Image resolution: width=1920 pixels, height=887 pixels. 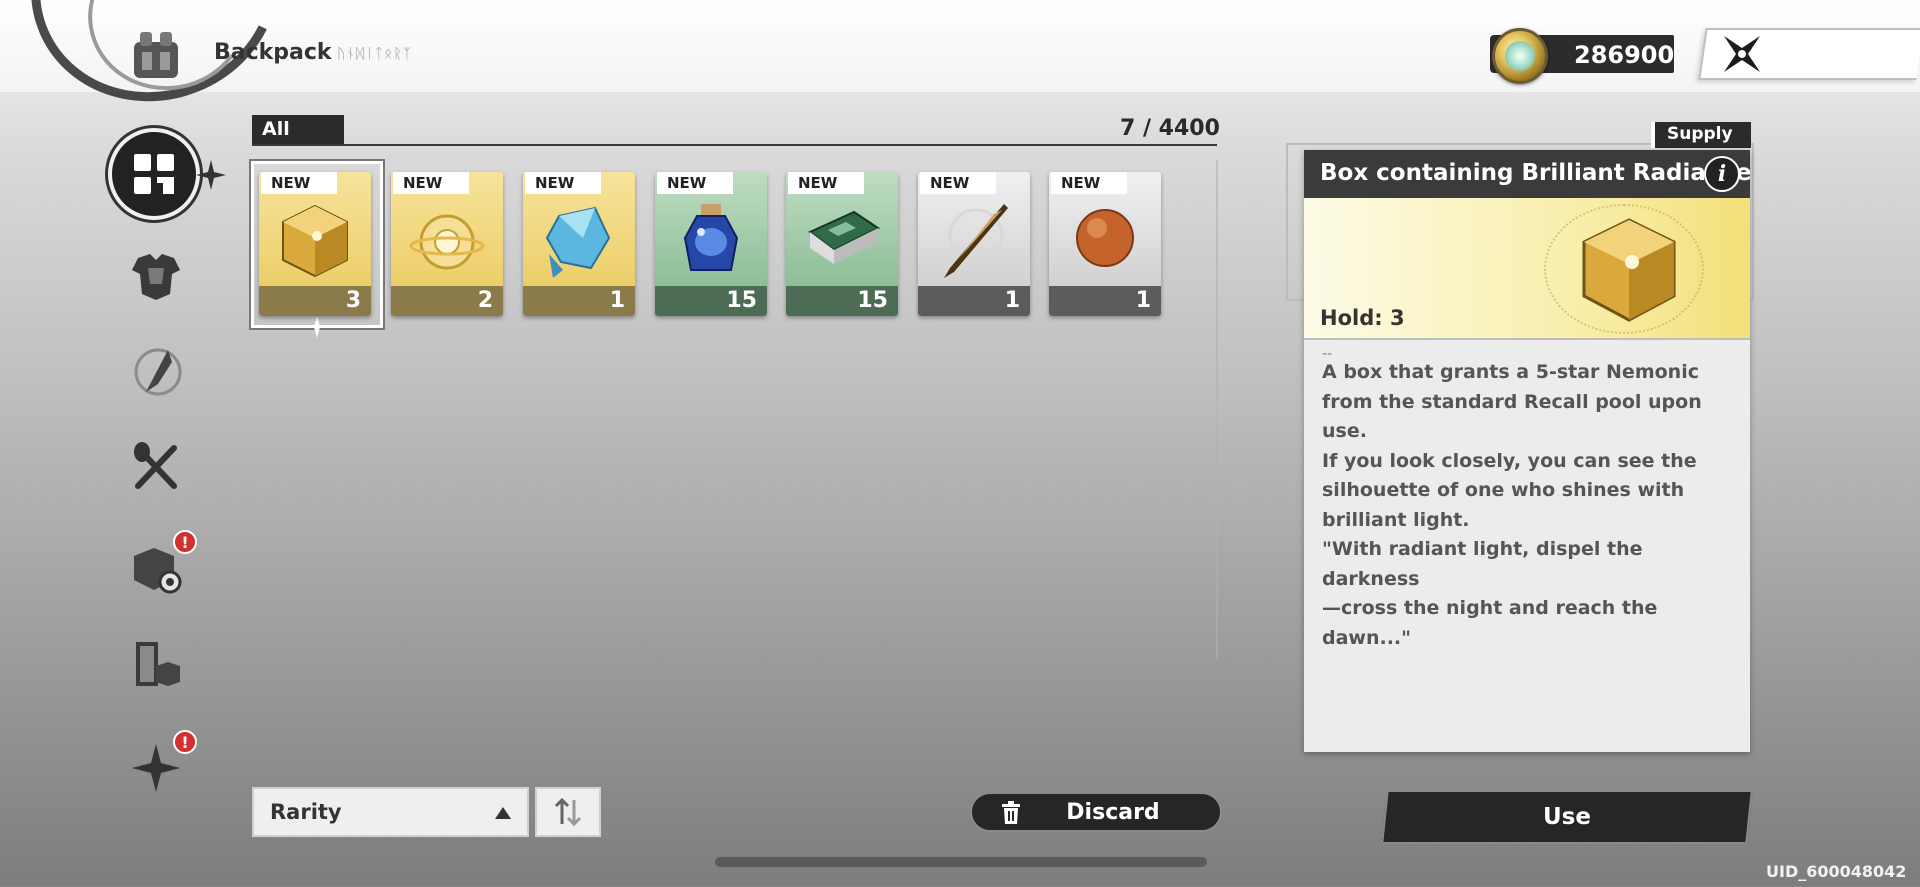 What do you see at coordinates (844, 237) in the screenshot?
I see `book-icon` at bounding box center [844, 237].